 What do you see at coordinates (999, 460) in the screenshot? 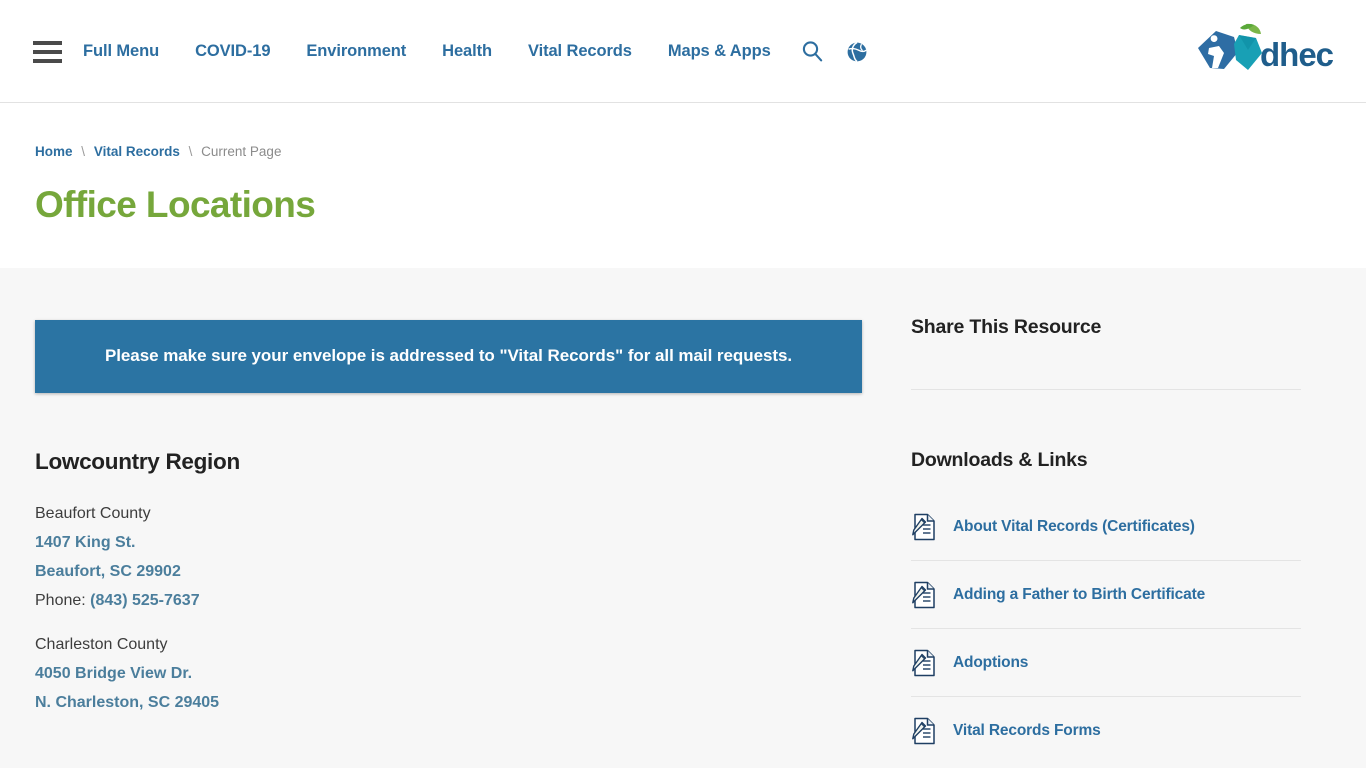
I see `downloads-and-links-heading: Downloads & Links` at bounding box center [999, 460].